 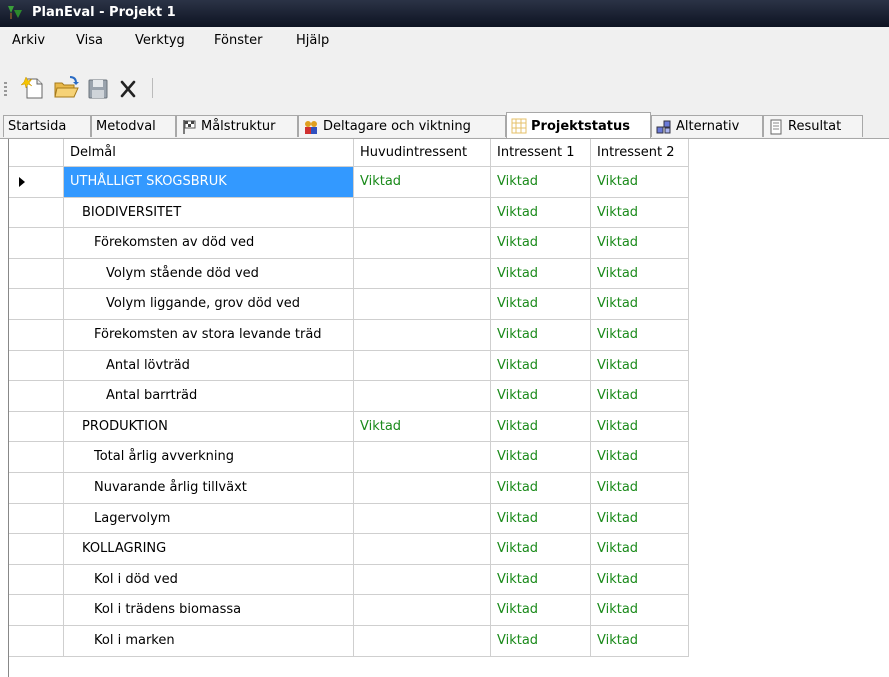 What do you see at coordinates (209, 396) in the screenshot?
I see `goal-name-cell: Antal barrträd` at bounding box center [209, 396].